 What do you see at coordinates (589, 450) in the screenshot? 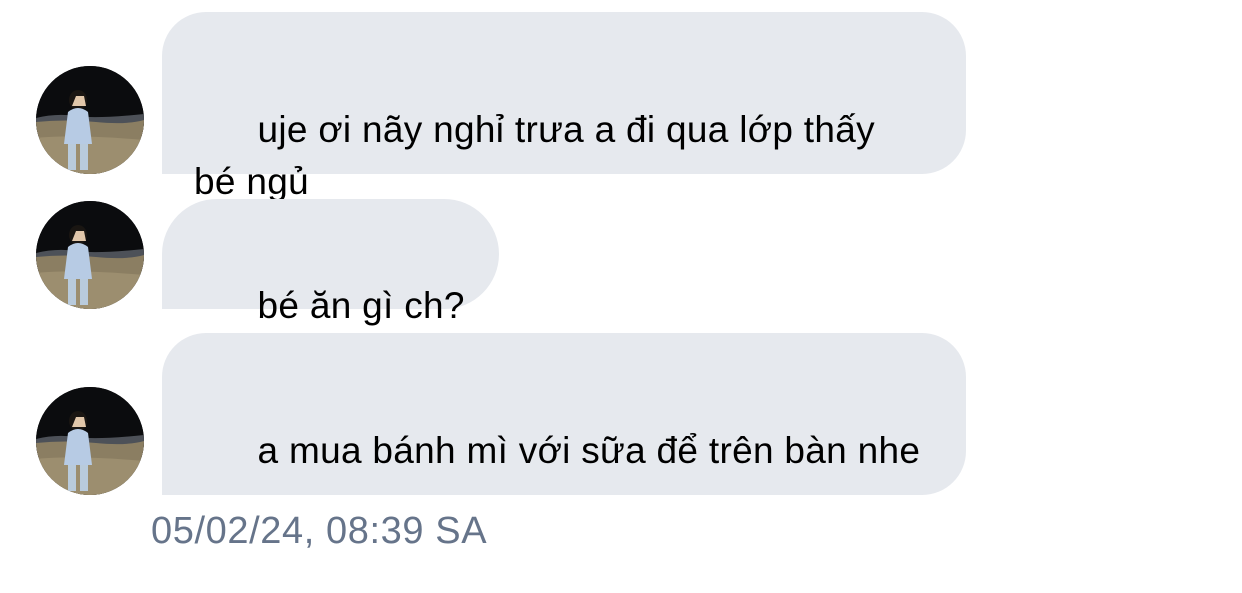
I see `message-text: a mua bánh mì với sữa để trên bàn nhe` at bounding box center [589, 450].